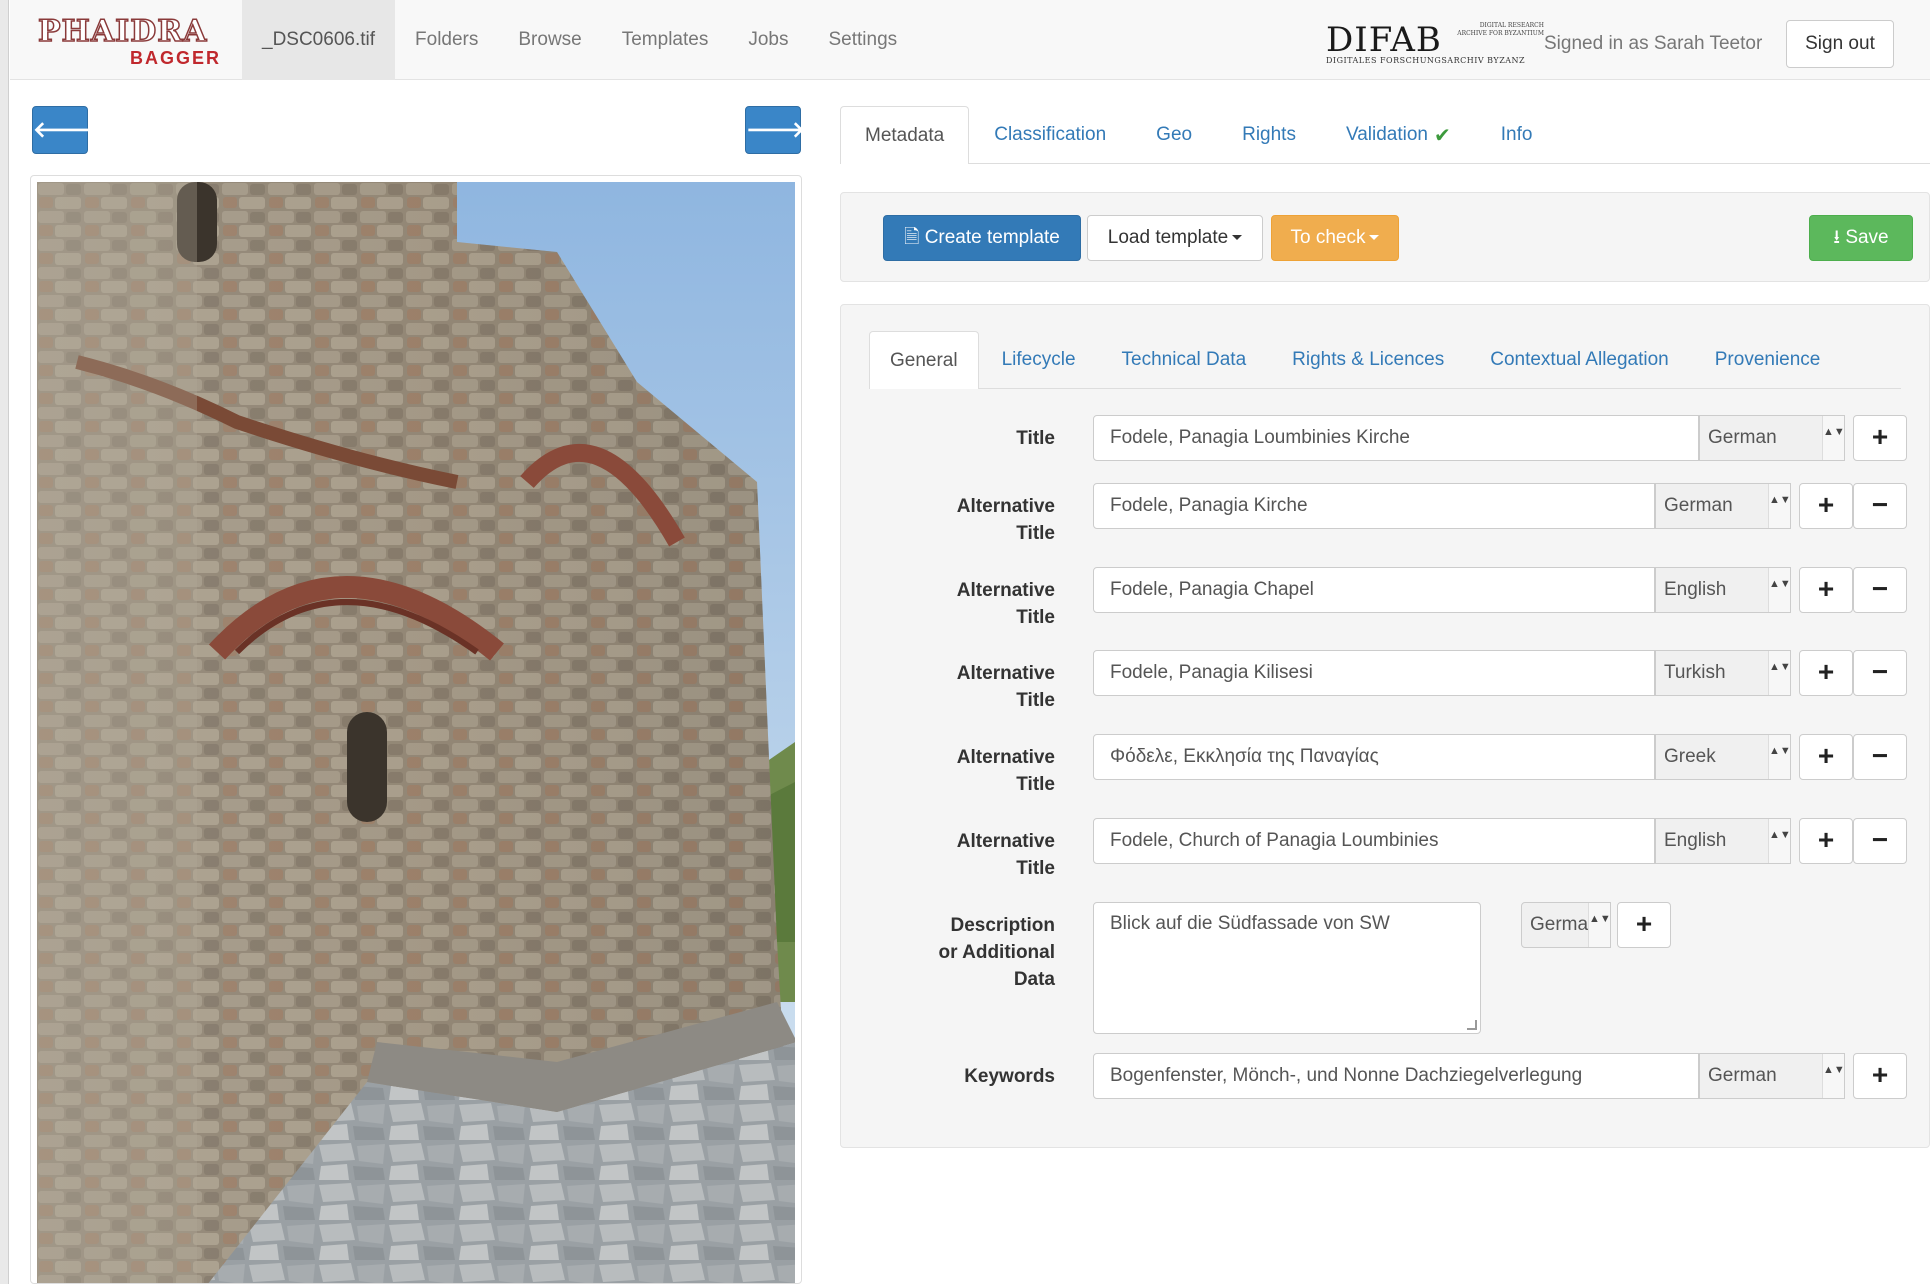  Describe the element at coordinates (4, 642) in the screenshot. I see `window-edge` at that location.